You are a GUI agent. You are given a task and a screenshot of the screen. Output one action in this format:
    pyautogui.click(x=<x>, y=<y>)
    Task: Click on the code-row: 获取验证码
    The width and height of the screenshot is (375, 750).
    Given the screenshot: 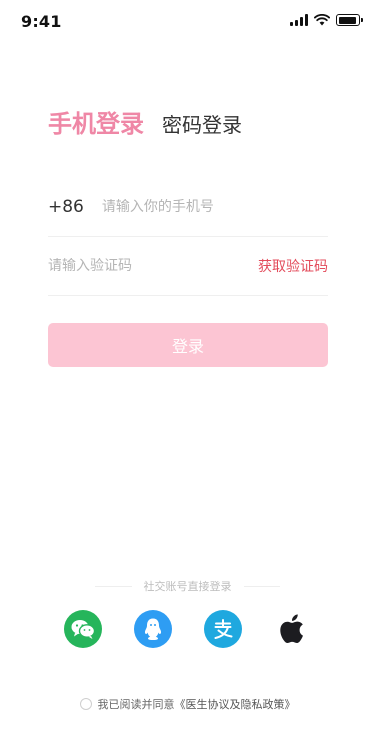 What is the action you would take?
    pyautogui.click(x=188, y=266)
    